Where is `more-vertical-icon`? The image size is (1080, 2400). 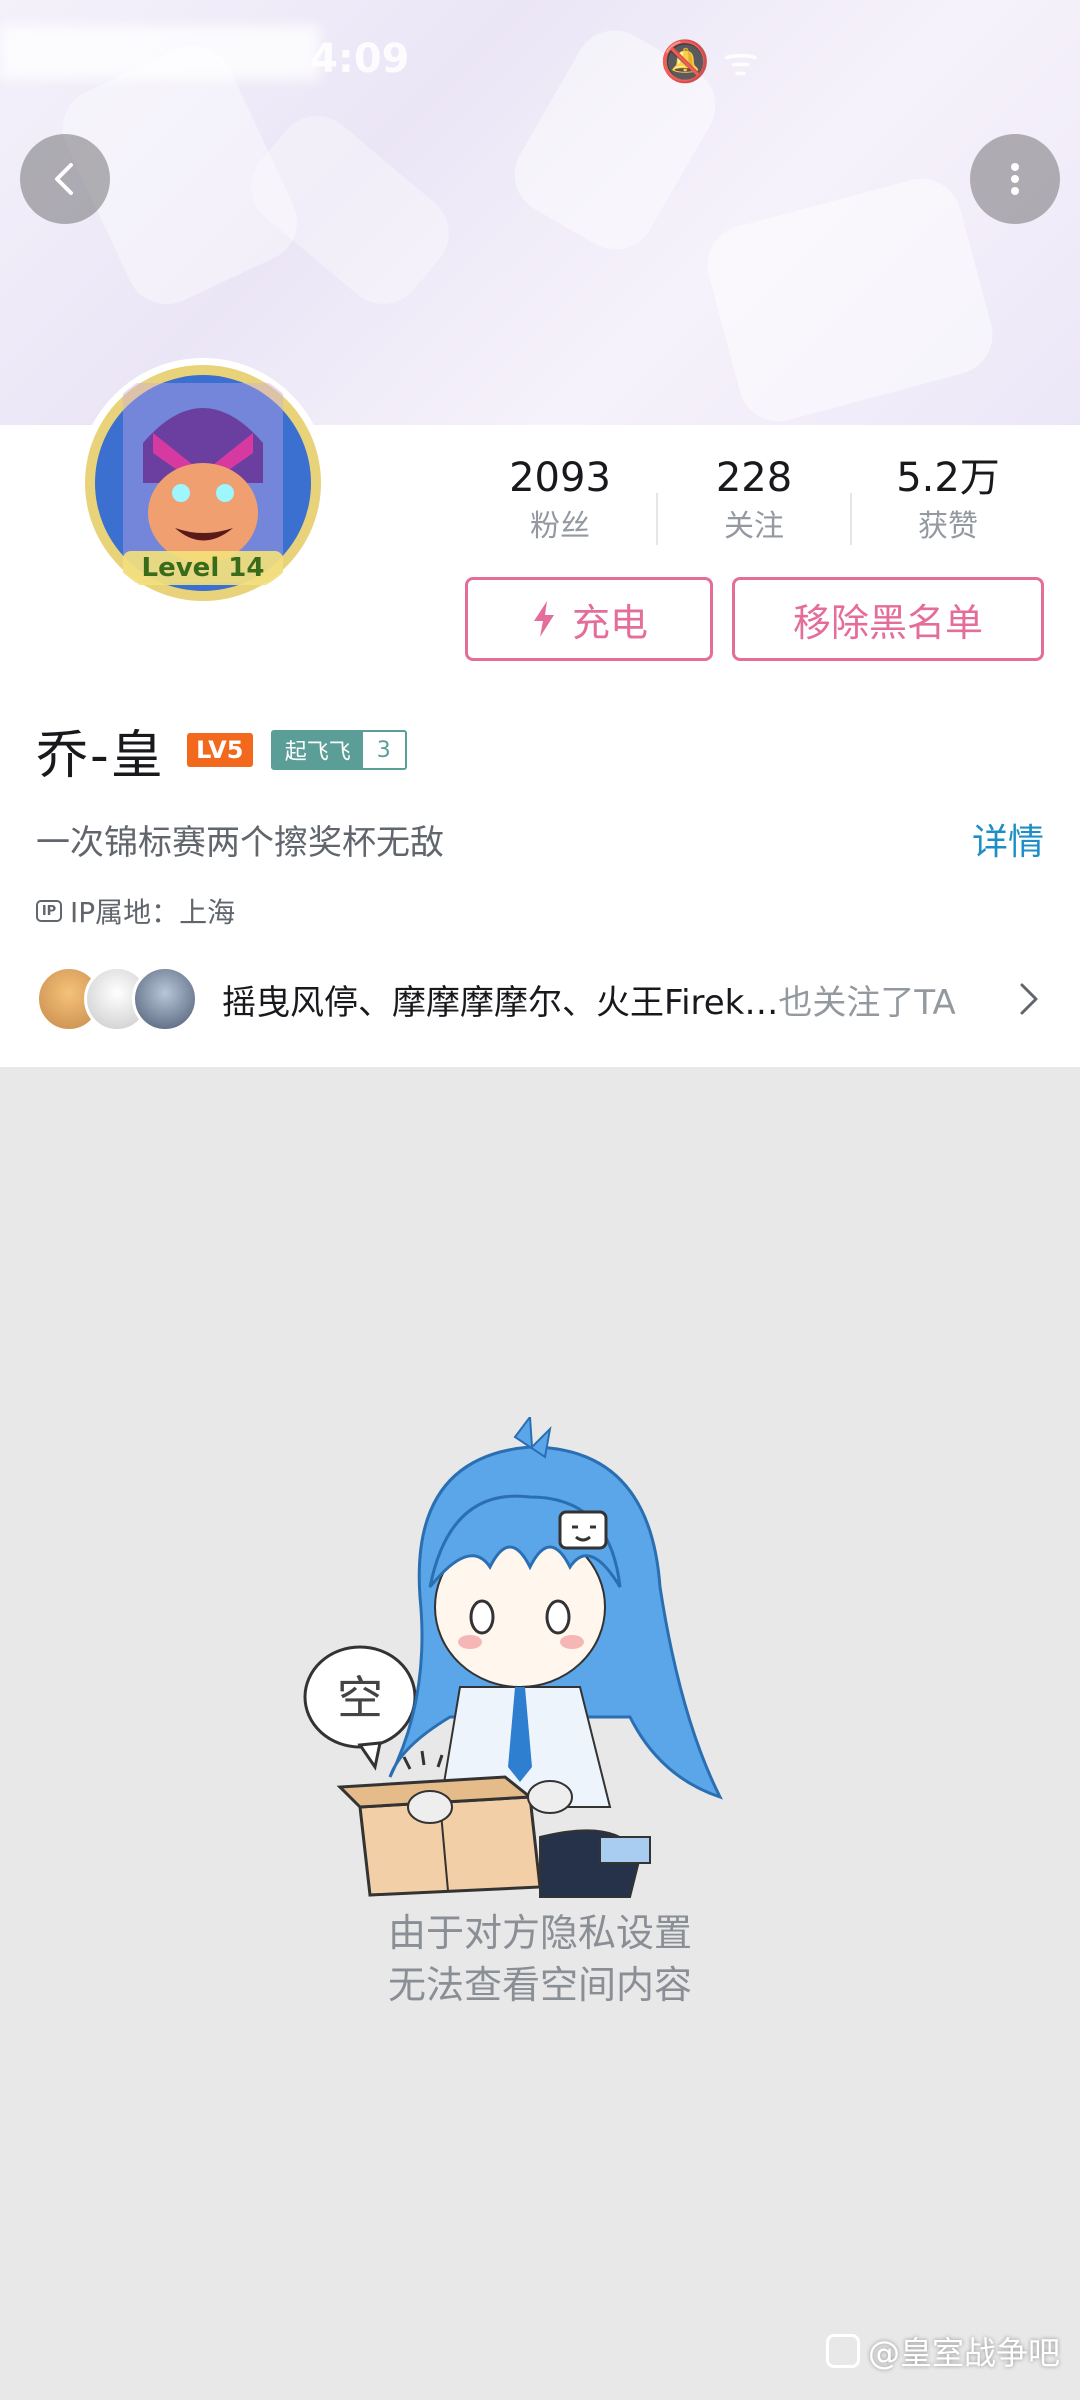 more-vertical-icon is located at coordinates (1015, 179).